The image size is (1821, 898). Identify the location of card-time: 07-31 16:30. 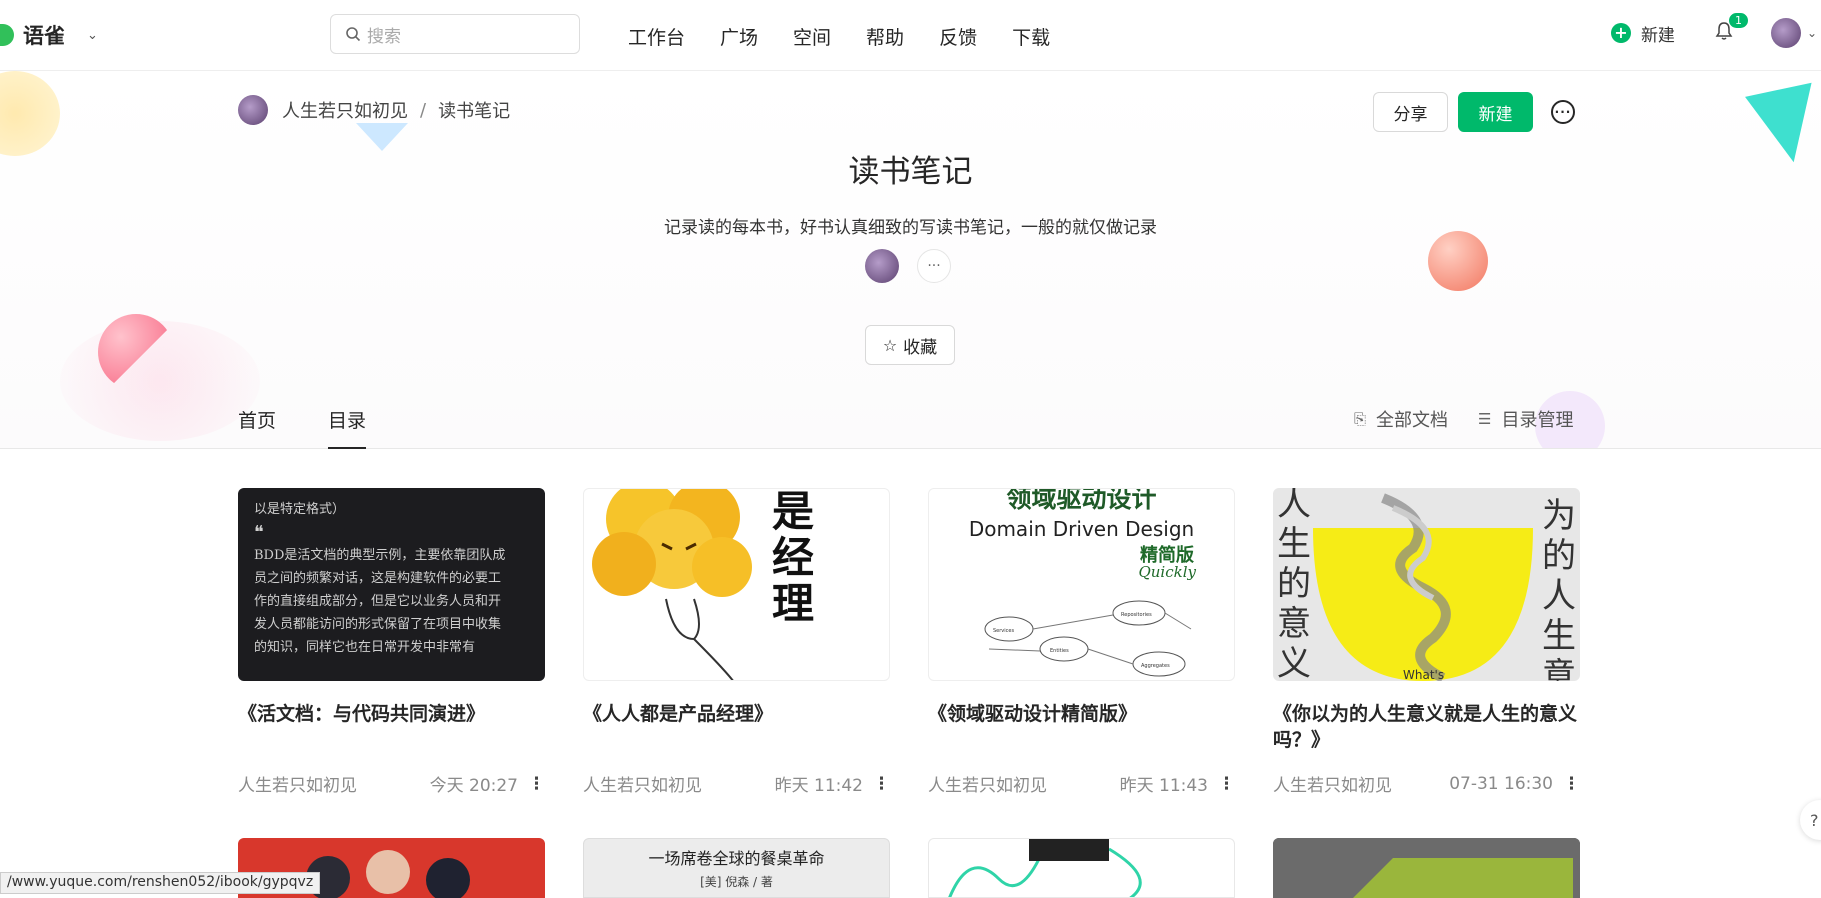
(1501, 783).